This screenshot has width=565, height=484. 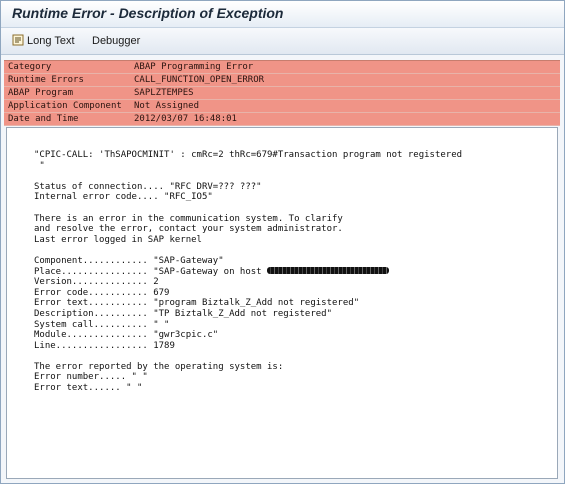 What do you see at coordinates (46, 80) in the screenshot?
I see `header-field-label: Runtime Errors` at bounding box center [46, 80].